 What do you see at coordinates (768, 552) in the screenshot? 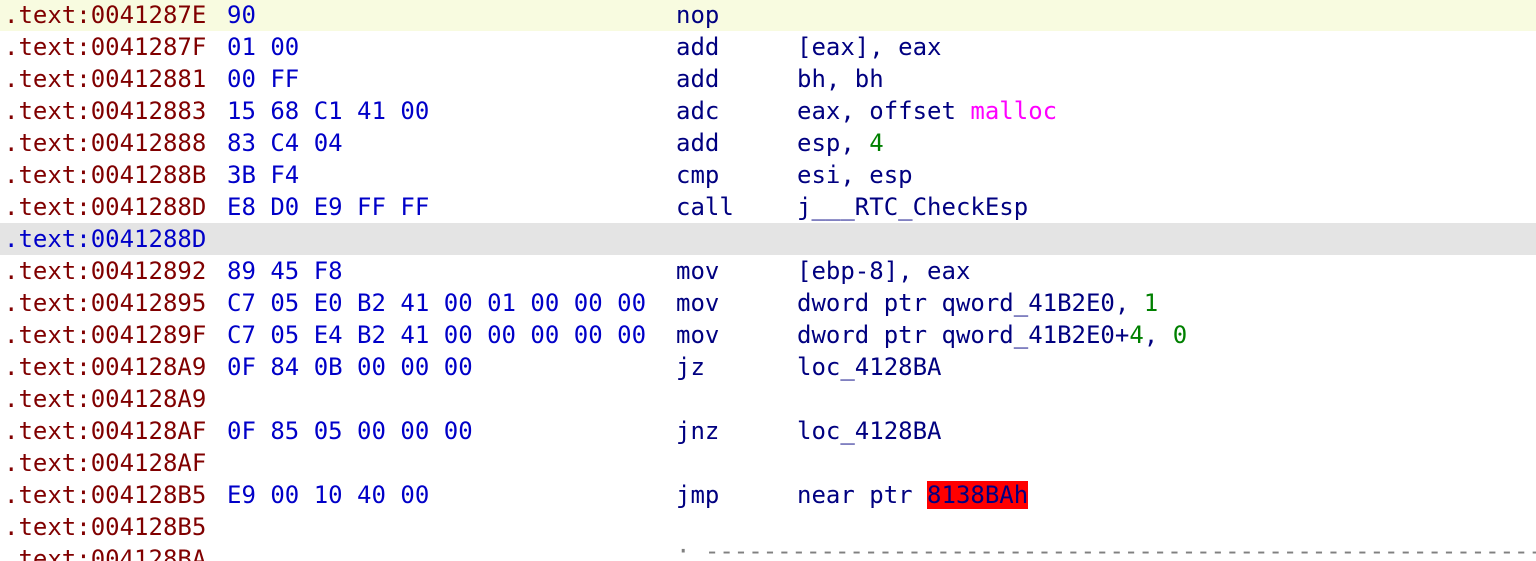
I see `listing-line: .text:004128BA` at bounding box center [768, 552].